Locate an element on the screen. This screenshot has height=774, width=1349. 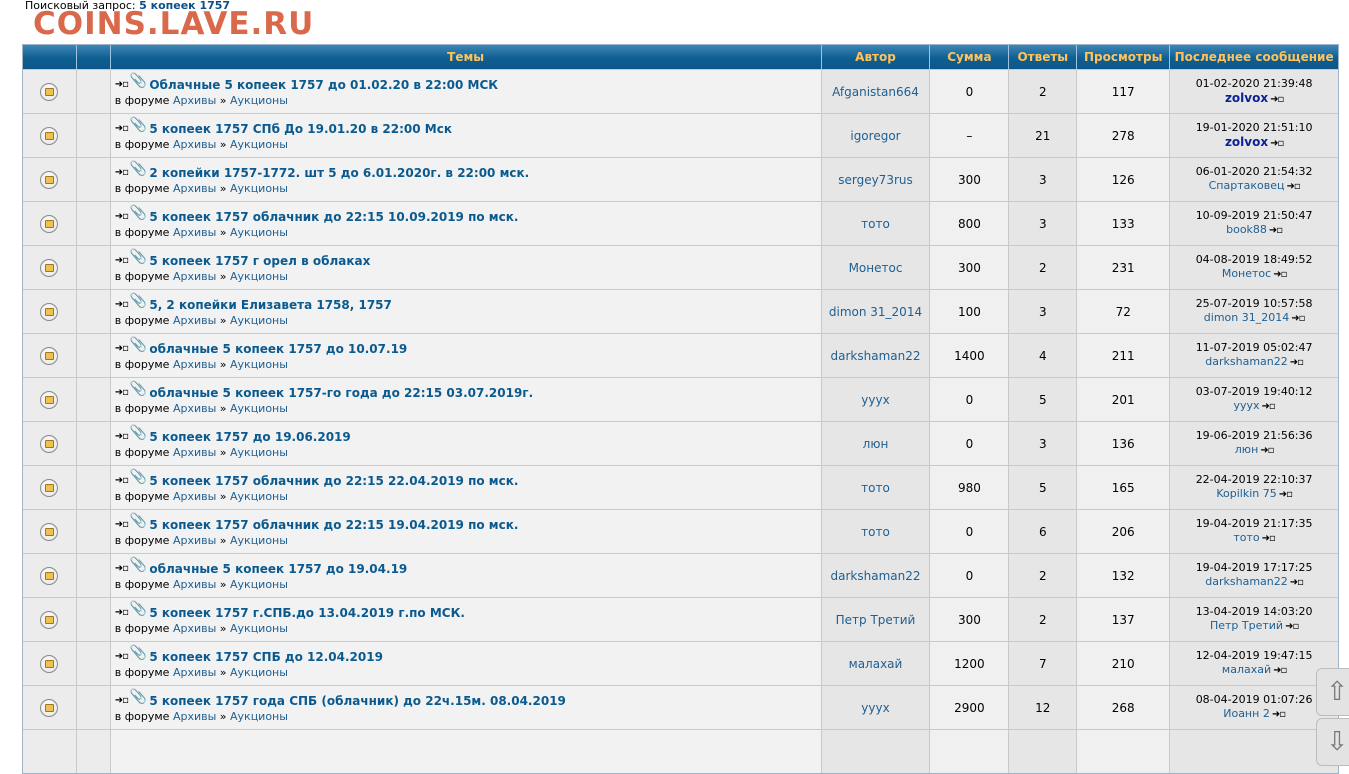
topic-title-link: 5 копеек 1757 СПБ до 12.04.2019 is located at coordinates (266, 657).